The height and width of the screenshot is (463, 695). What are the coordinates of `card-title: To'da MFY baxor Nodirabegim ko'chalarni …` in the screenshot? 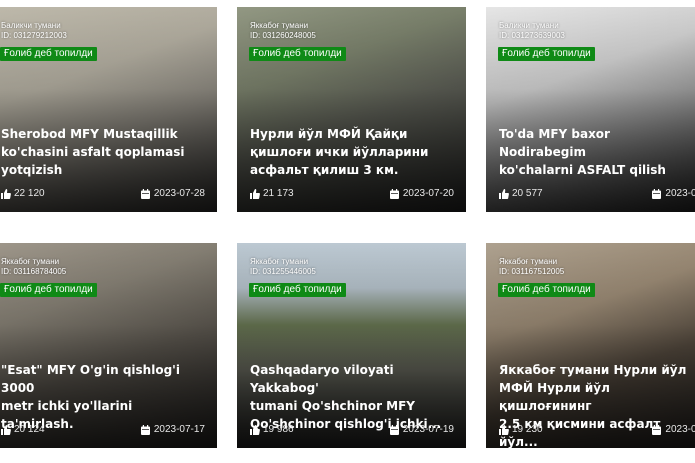 It's located at (595, 152).